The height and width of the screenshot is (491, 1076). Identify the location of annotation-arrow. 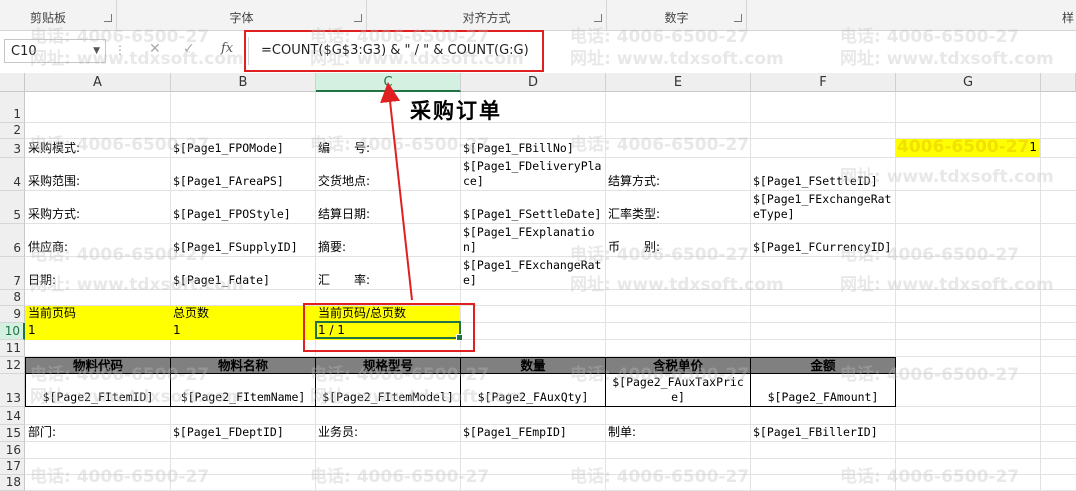
(396, 191).